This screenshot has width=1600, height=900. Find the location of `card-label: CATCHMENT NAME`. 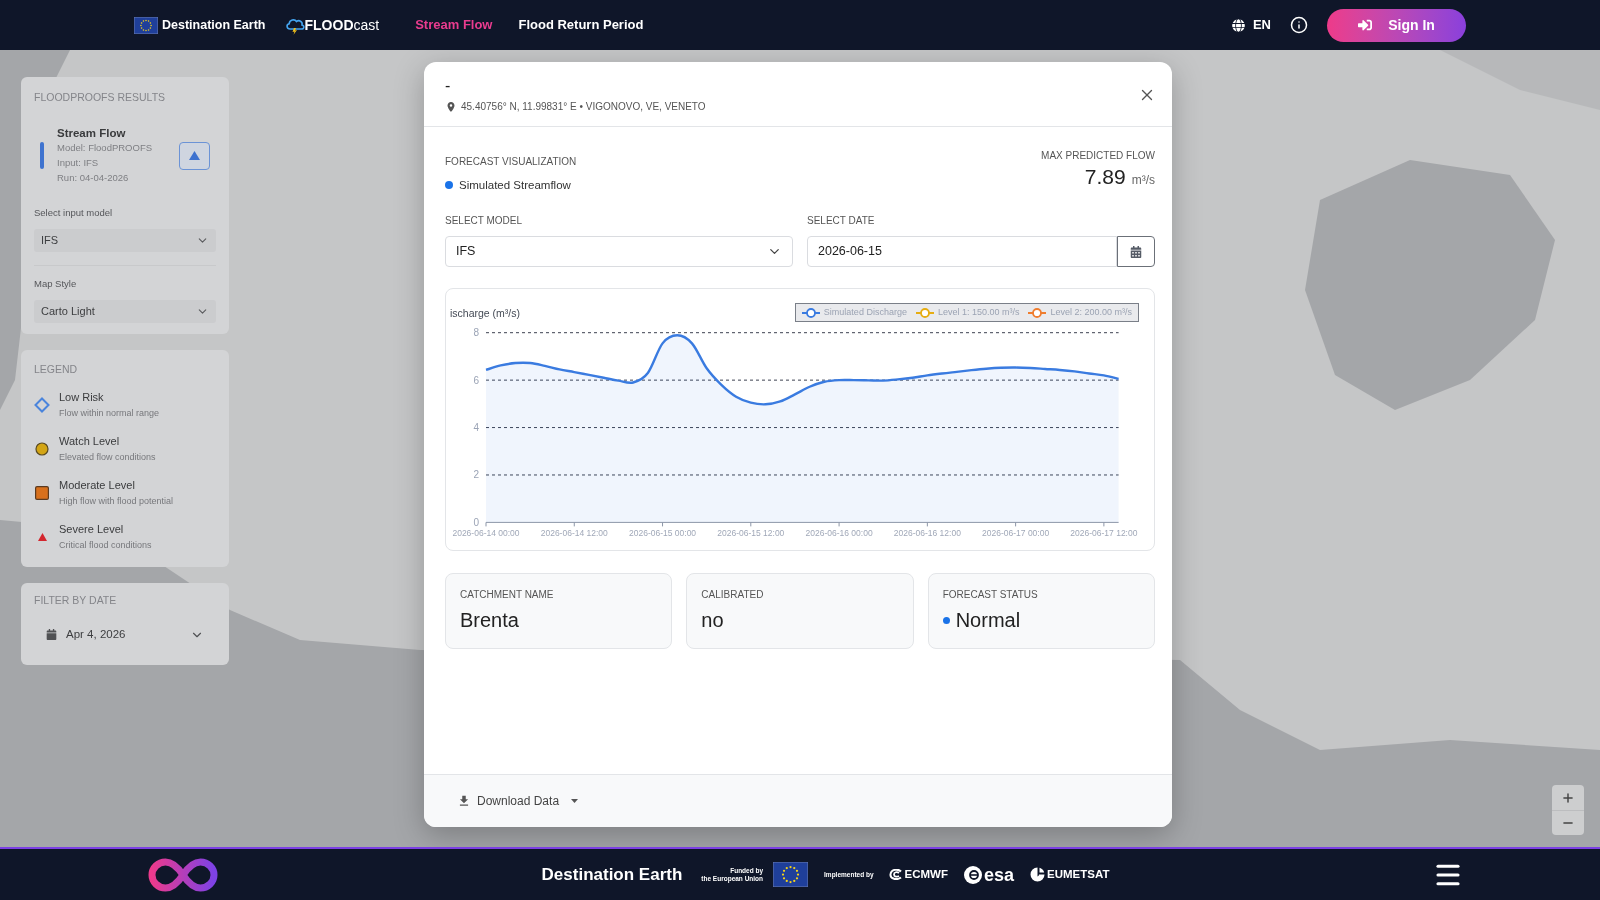

card-label: CATCHMENT NAME is located at coordinates (507, 595).